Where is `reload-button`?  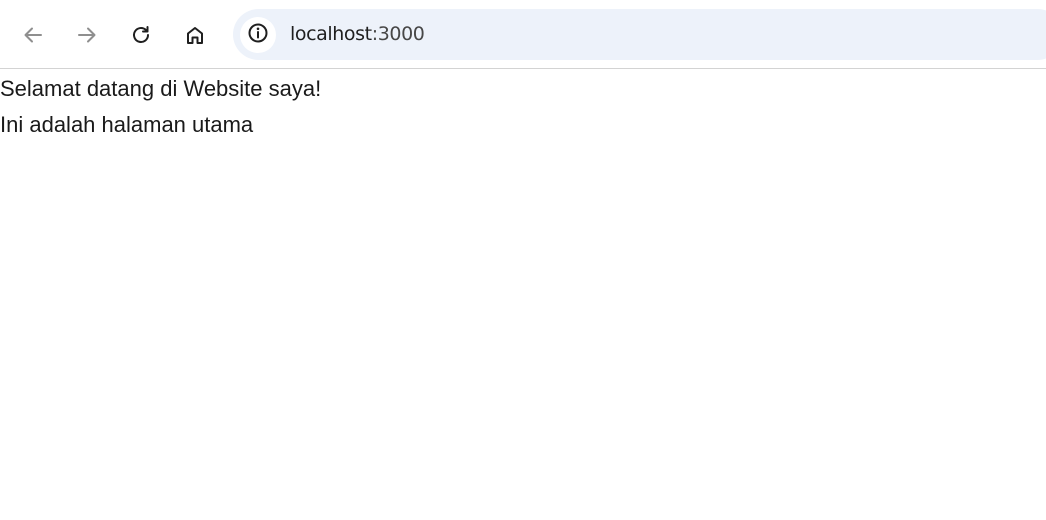 reload-button is located at coordinates (141, 35).